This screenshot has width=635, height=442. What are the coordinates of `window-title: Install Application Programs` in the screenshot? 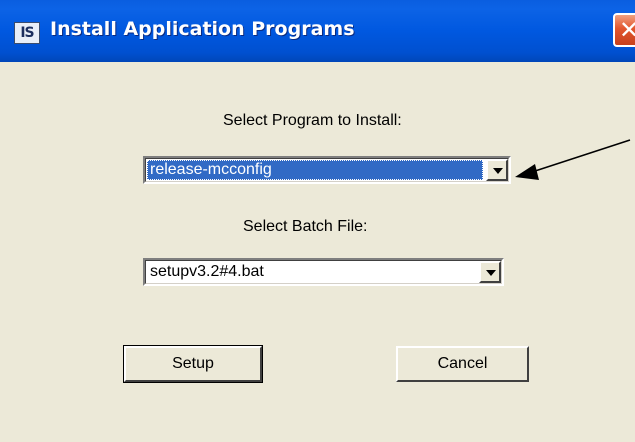 It's located at (202, 29).